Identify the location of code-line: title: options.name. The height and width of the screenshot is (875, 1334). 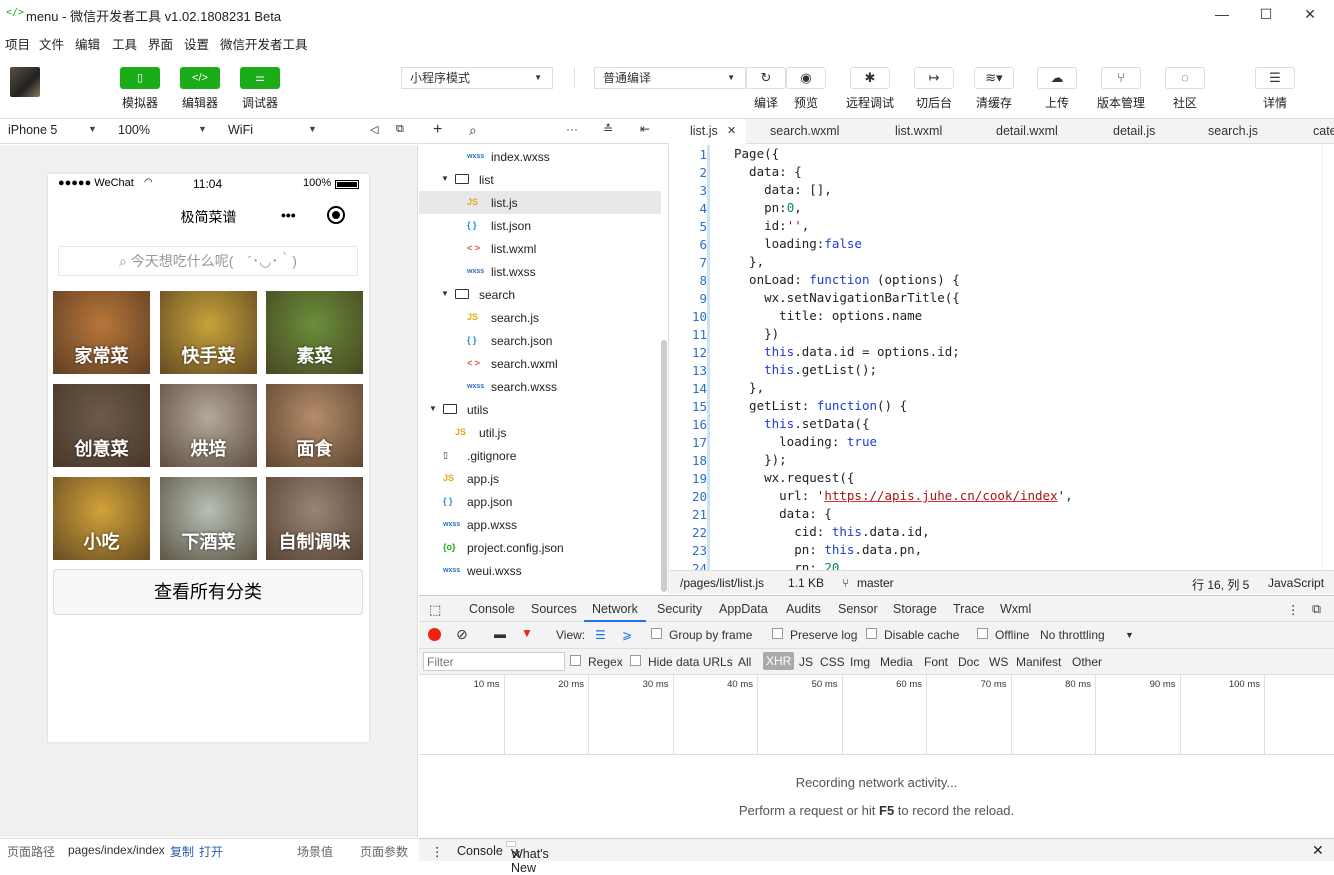
(828, 315).